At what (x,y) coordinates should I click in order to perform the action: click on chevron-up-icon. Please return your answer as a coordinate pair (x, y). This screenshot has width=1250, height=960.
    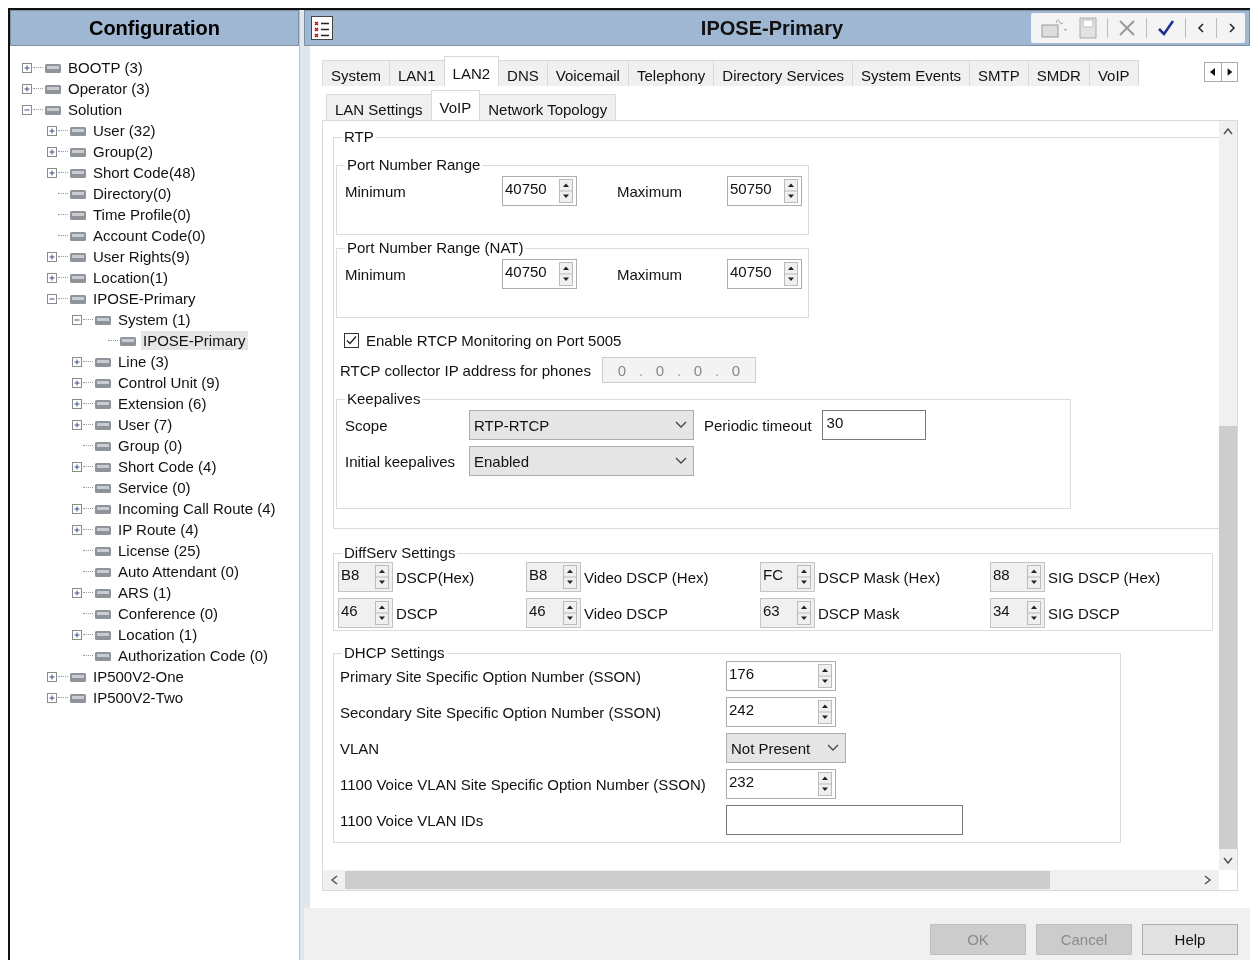
    Looking at the image, I should click on (1228, 131).